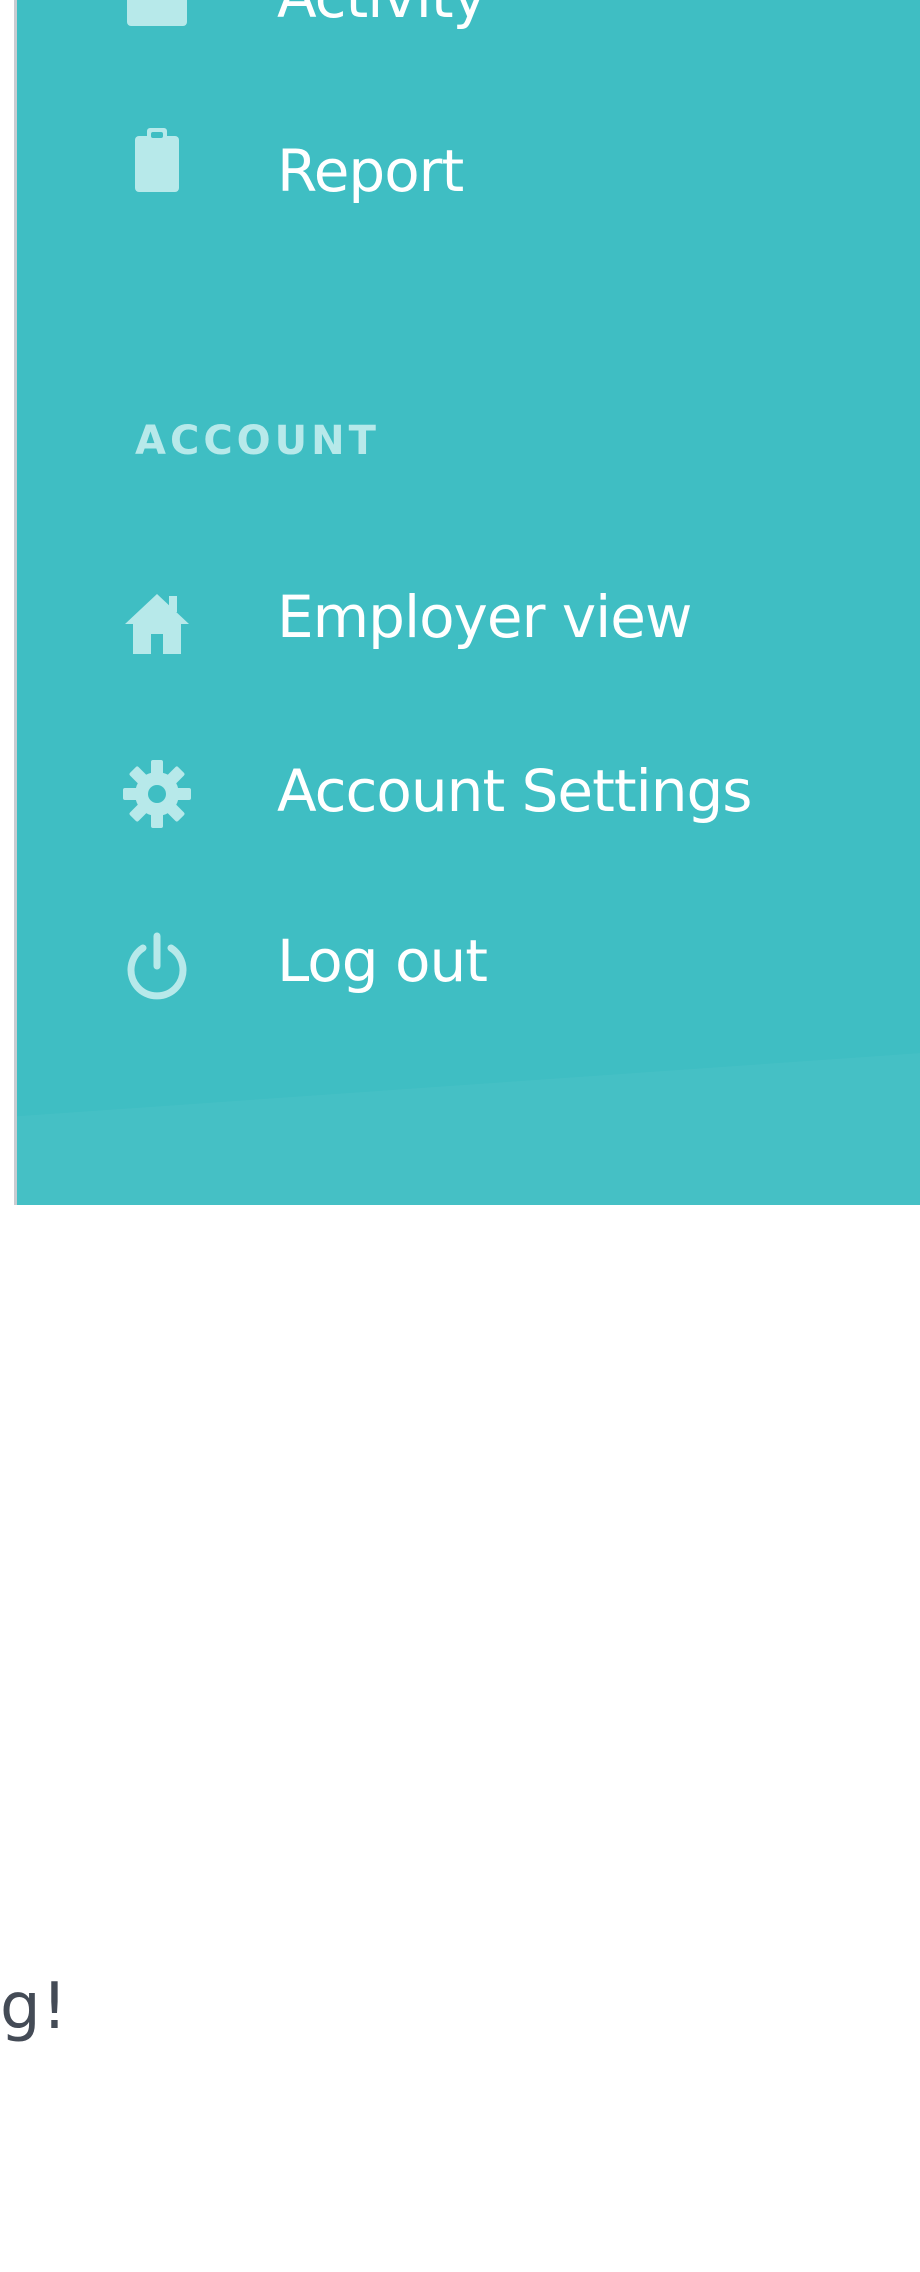 The image size is (920, 2272). What do you see at coordinates (515, 791) in the screenshot?
I see `sidebar-item-label: Account Settings` at bounding box center [515, 791].